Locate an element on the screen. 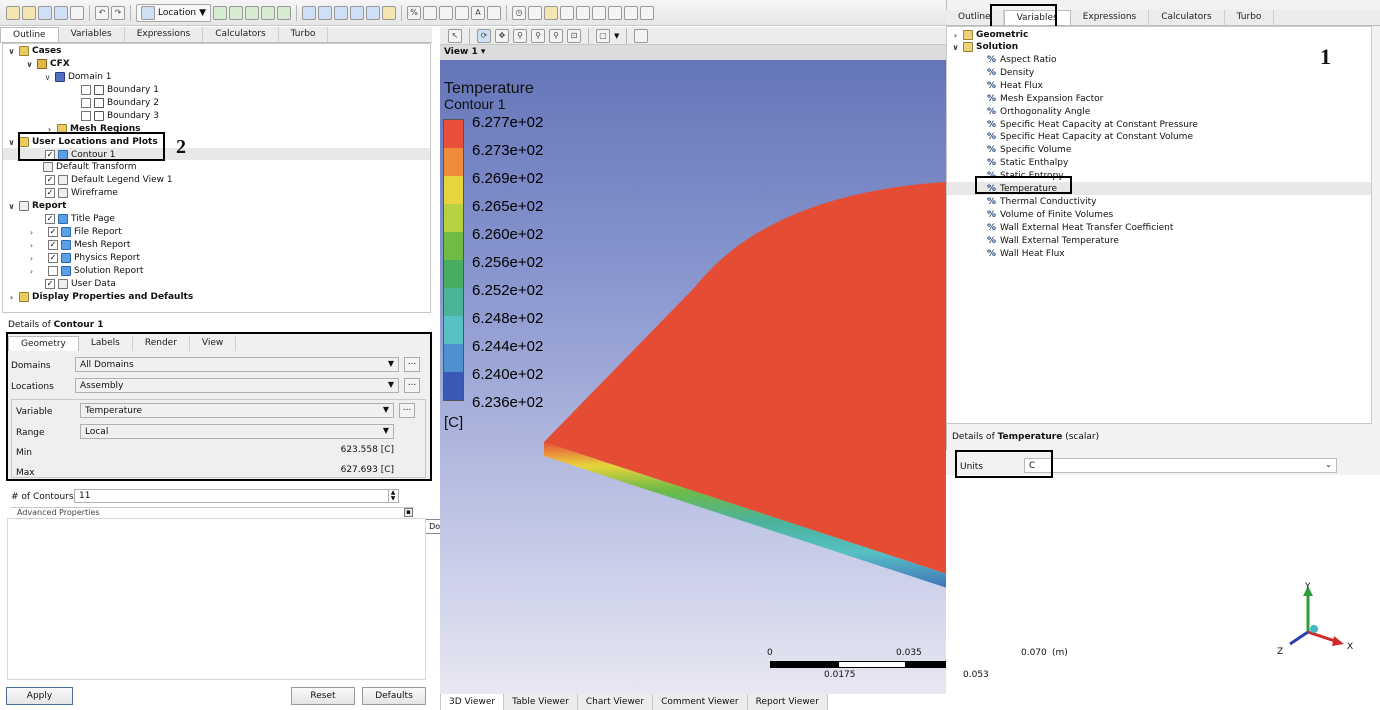  variable-item: % Orthogonality Angle is located at coordinates (1038, 112).